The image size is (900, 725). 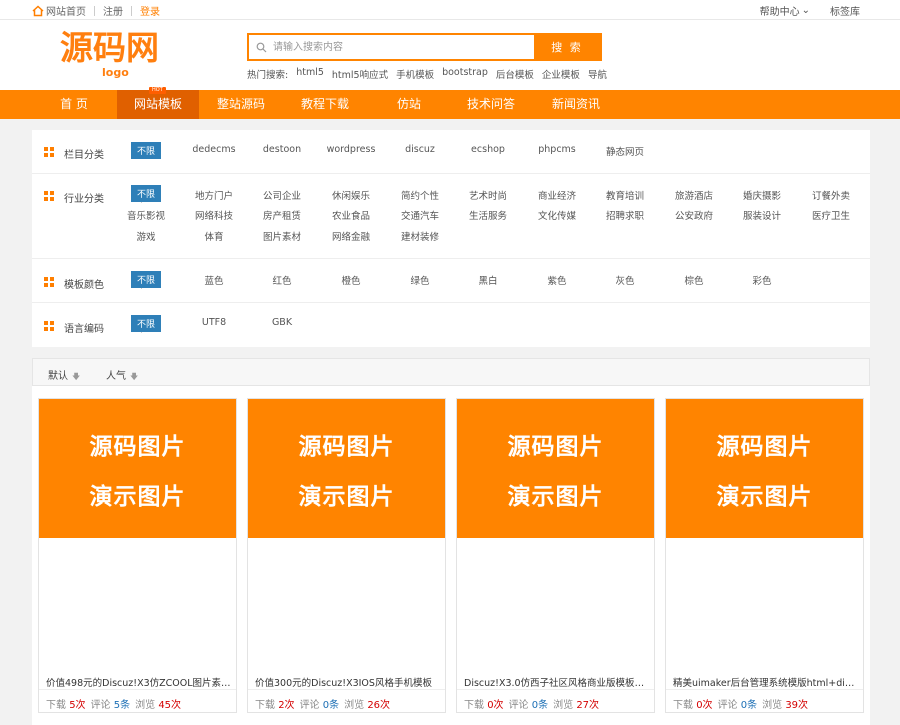 What do you see at coordinates (150, 10) in the screenshot?
I see `login-link: 登录` at bounding box center [150, 10].